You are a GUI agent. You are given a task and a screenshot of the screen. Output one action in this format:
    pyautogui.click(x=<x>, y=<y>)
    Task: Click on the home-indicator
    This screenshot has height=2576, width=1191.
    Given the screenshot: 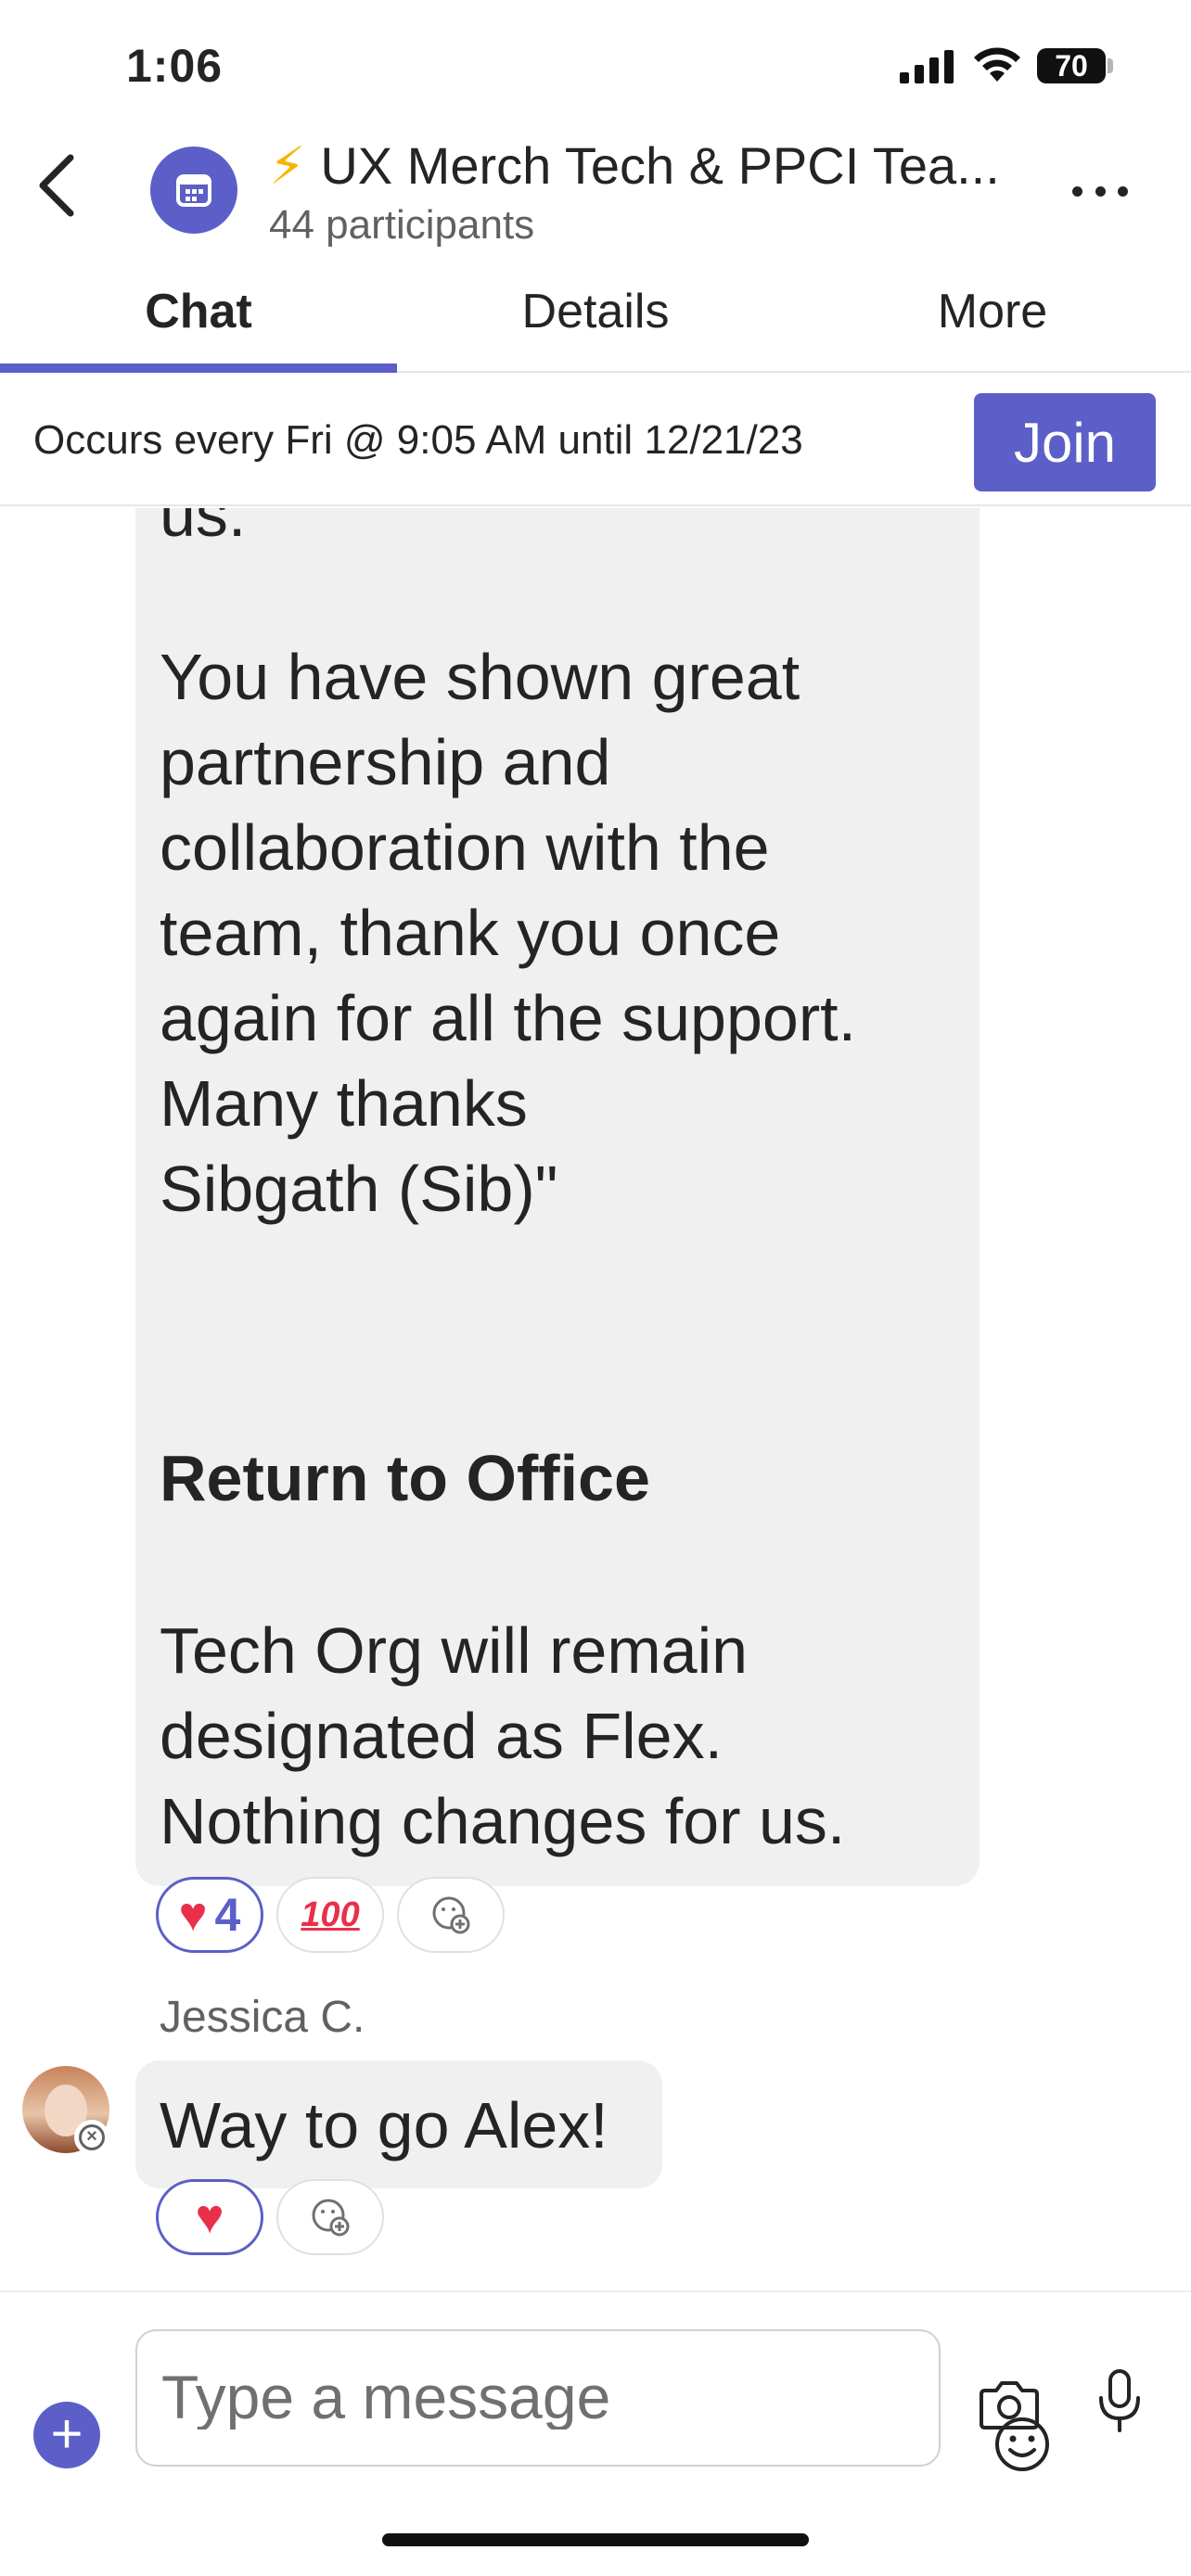 What is the action you would take?
    pyautogui.click(x=595, y=2540)
    